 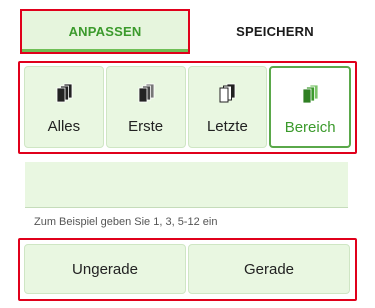 What do you see at coordinates (310, 94) in the screenshot?
I see `range-pages-icon` at bounding box center [310, 94].